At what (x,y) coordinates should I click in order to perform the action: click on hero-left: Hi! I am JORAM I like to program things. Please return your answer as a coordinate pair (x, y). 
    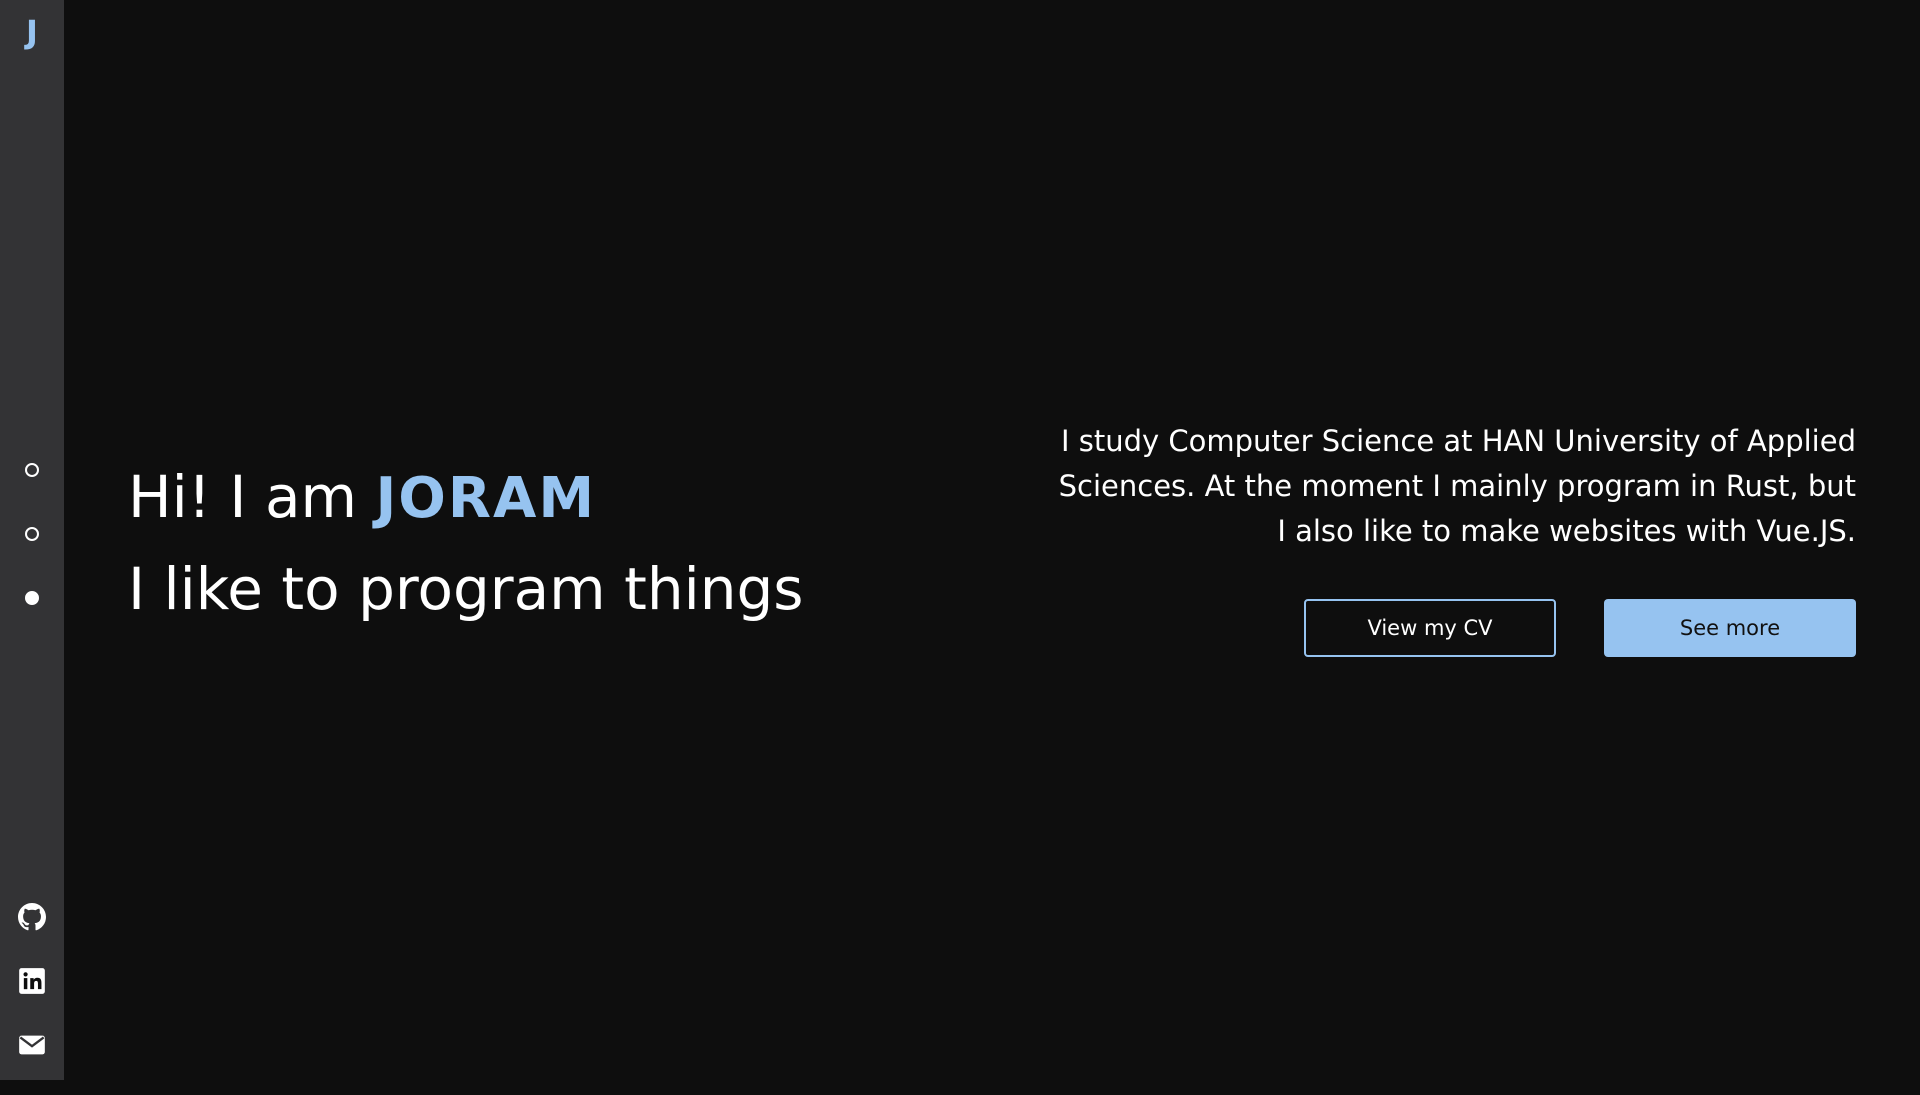
    Looking at the image, I should click on (466, 543).